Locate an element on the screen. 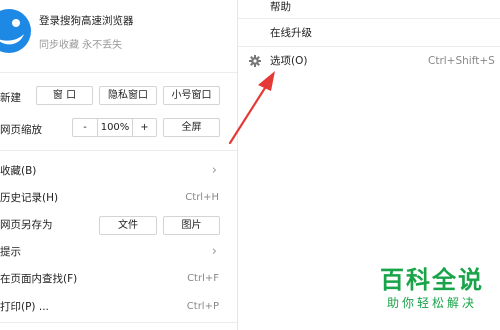 This screenshot has width=500, height=330. sogou-logo-icon is located at coordinates (16, 31).